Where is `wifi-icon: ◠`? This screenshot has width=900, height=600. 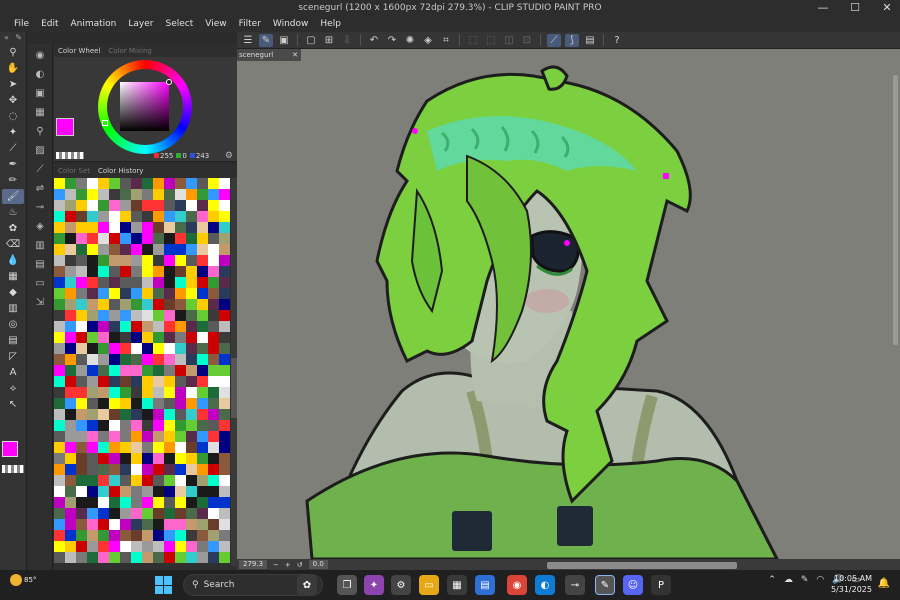 wifi-icon: ◠ is located at coordinates (820, 580).